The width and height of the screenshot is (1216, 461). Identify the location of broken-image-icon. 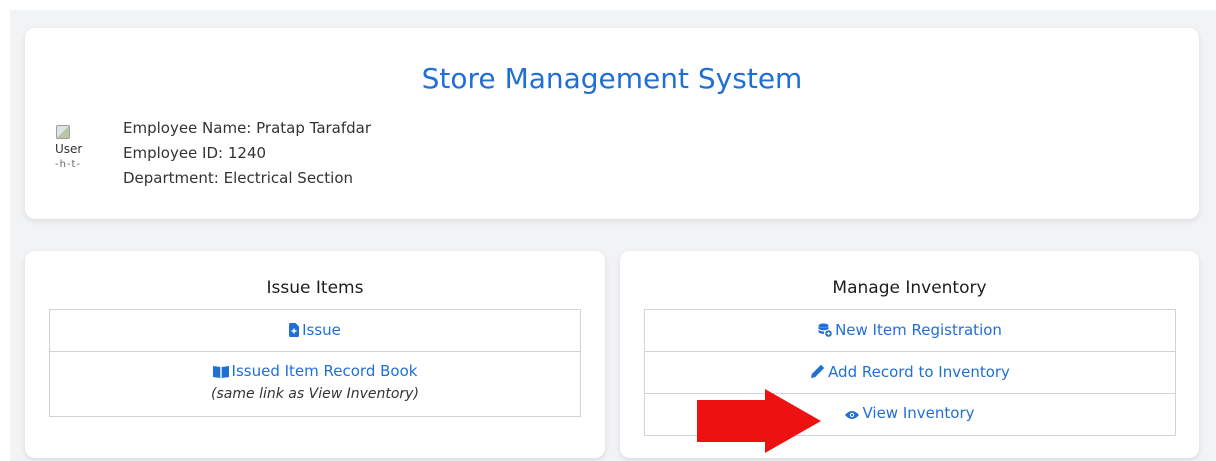
(63, 132).